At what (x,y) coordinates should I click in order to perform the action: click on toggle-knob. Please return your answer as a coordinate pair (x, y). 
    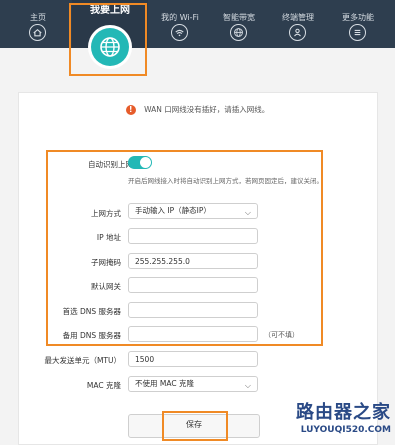
    Looking at the image, I should click on (145, 162).